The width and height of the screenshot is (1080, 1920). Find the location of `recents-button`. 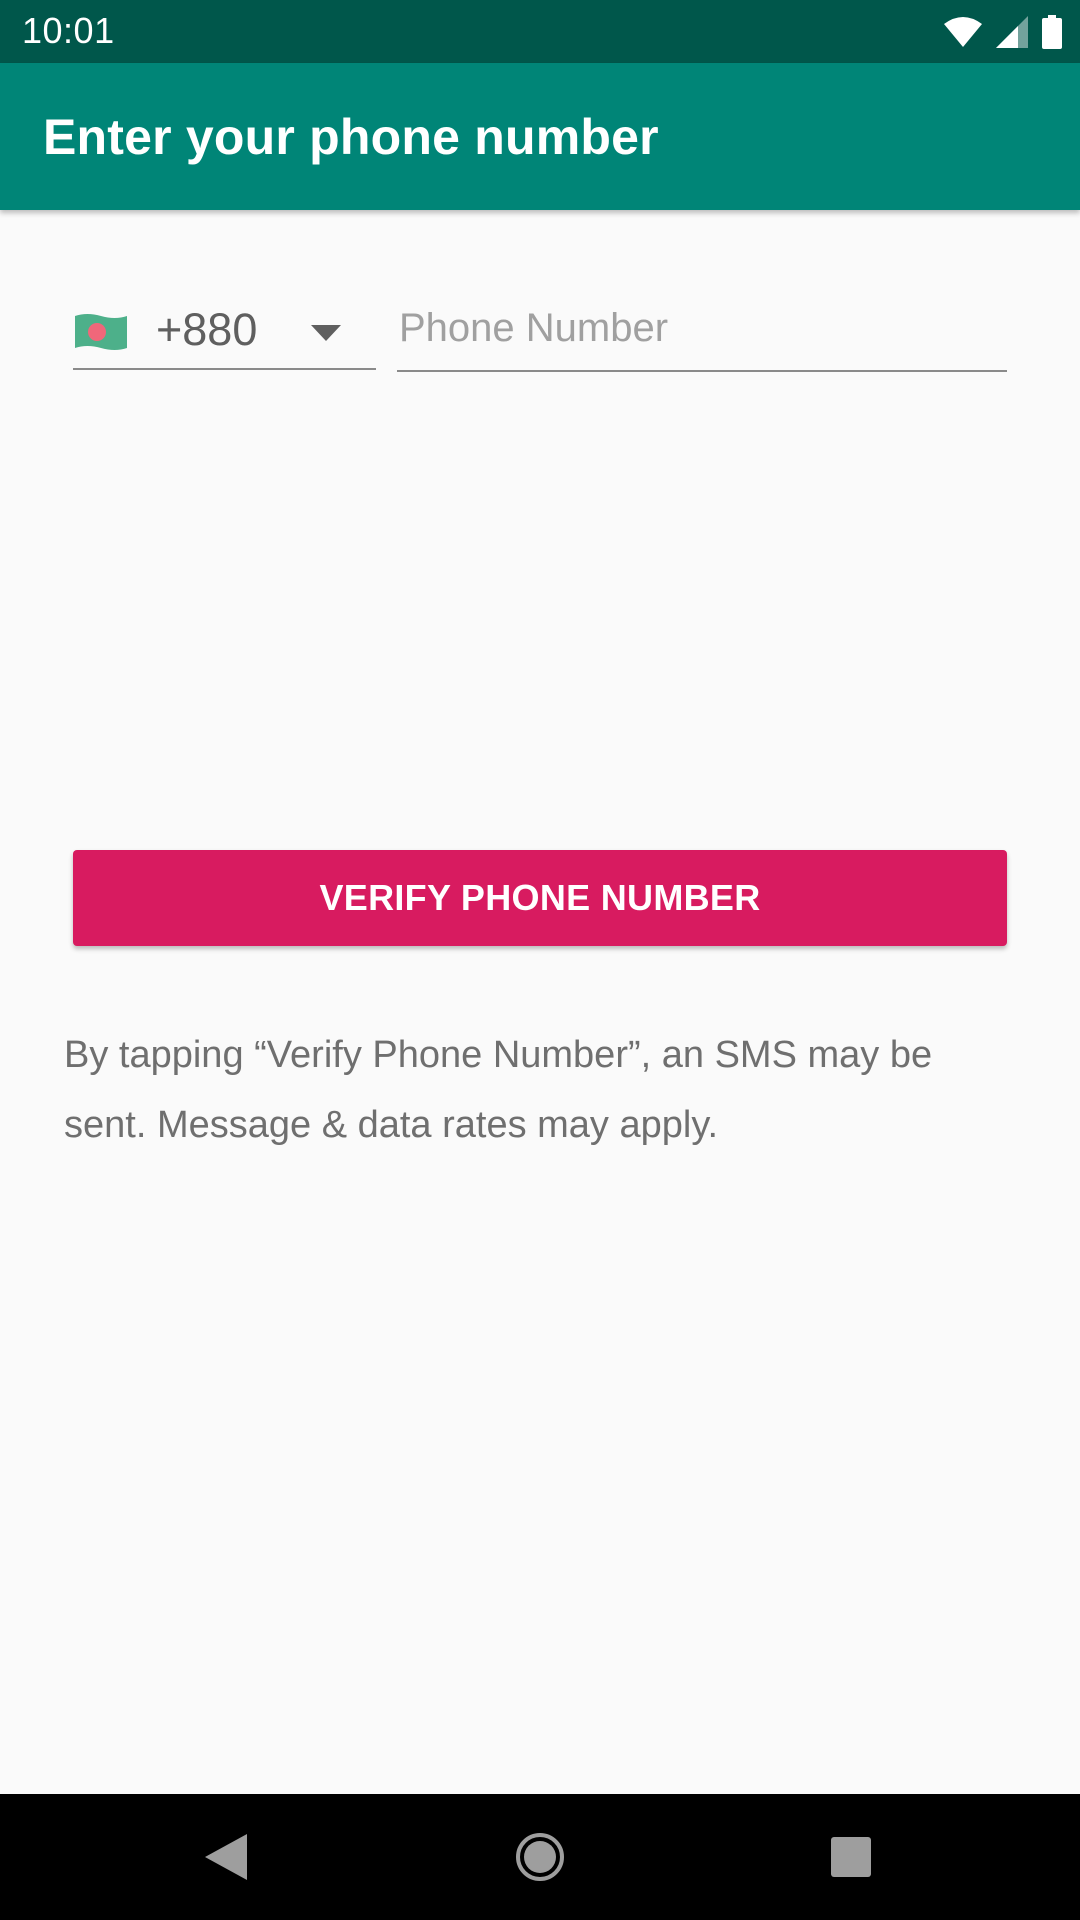

recents-button is located at coordinates (851, 1857).